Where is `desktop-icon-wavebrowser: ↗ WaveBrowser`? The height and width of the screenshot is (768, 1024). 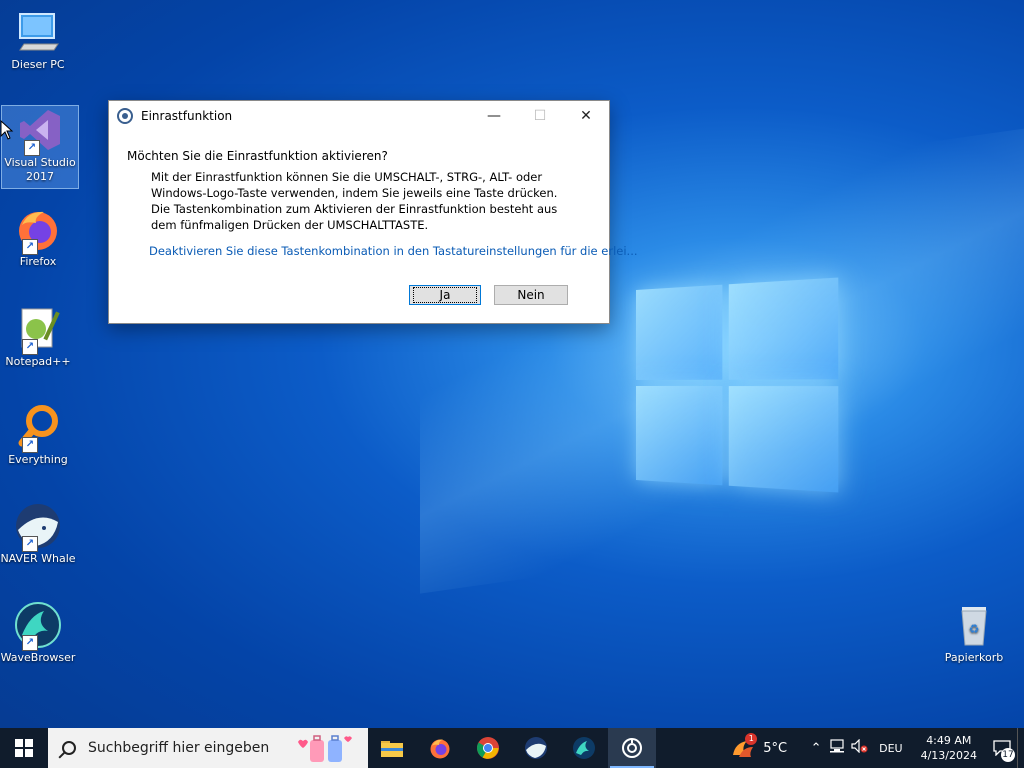
desktop-icon-wavebrowser: ↗ WaveBrowser is located at coordinates (38, 633).